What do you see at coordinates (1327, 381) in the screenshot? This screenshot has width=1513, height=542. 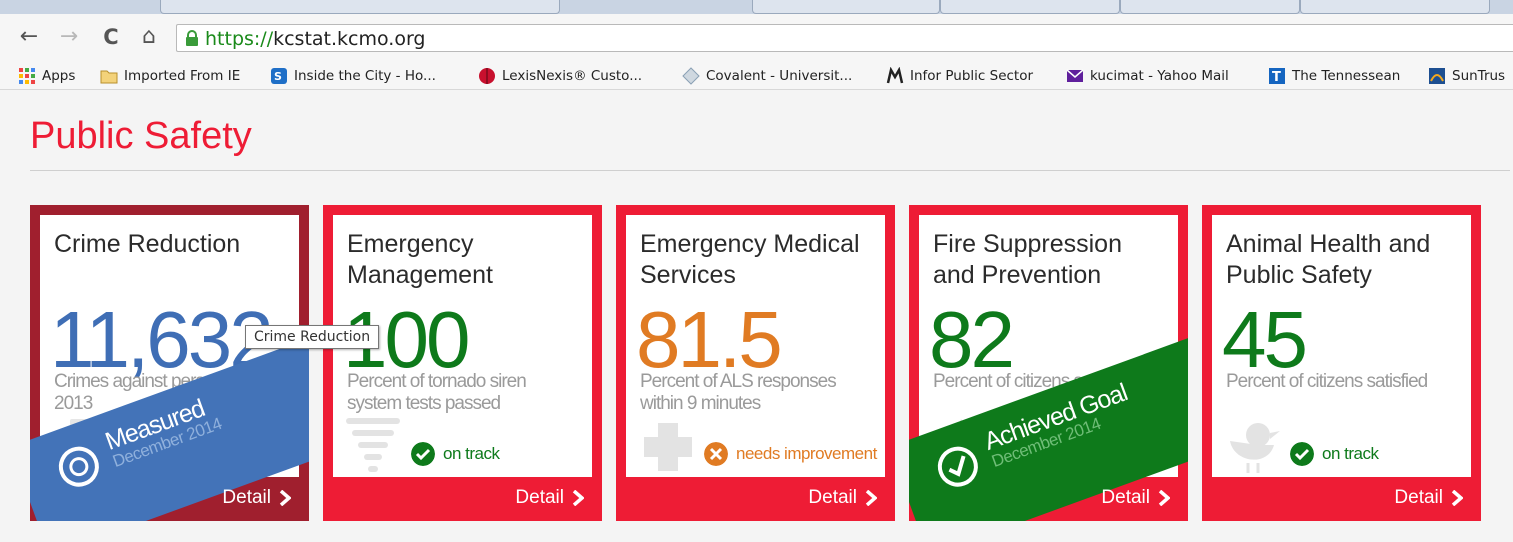 I see `card-description: Percent of citizens satisfied` at bounding box center [1327, 381].